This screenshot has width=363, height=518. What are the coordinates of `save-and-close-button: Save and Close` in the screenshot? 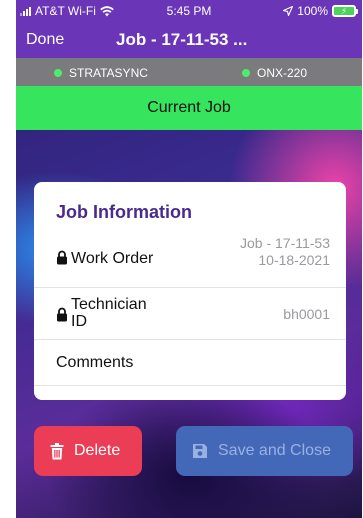 It's located at (264, 451).